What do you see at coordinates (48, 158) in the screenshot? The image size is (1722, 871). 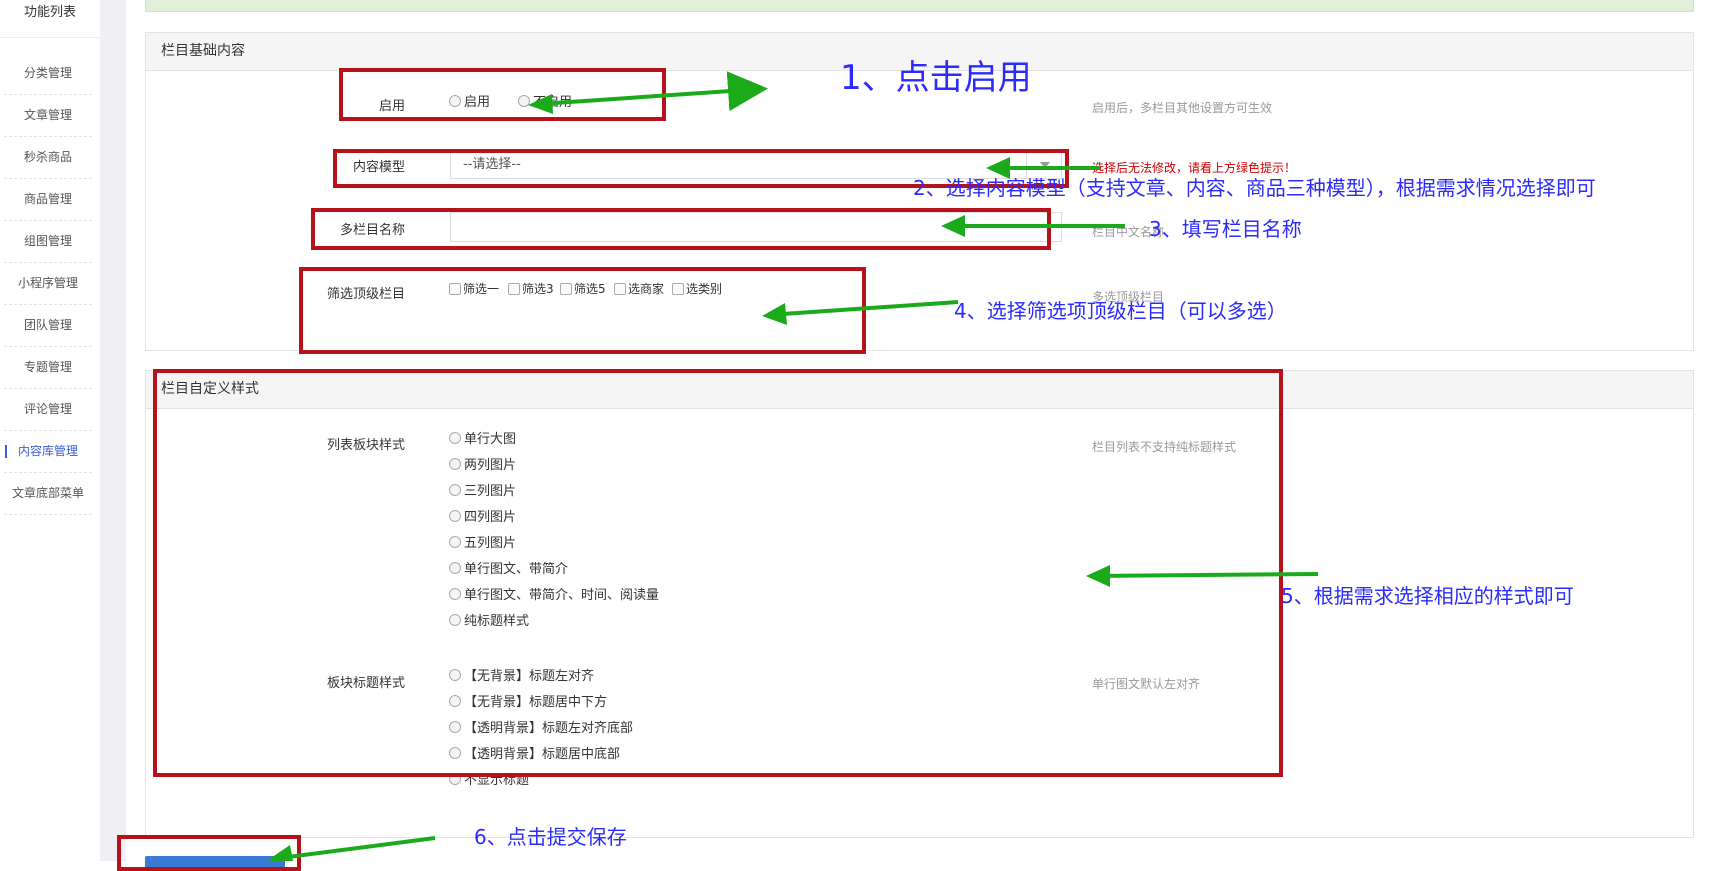 I see `sidebar-item-flash-sale: 秒杀商品` at bounding box center [48, 158].